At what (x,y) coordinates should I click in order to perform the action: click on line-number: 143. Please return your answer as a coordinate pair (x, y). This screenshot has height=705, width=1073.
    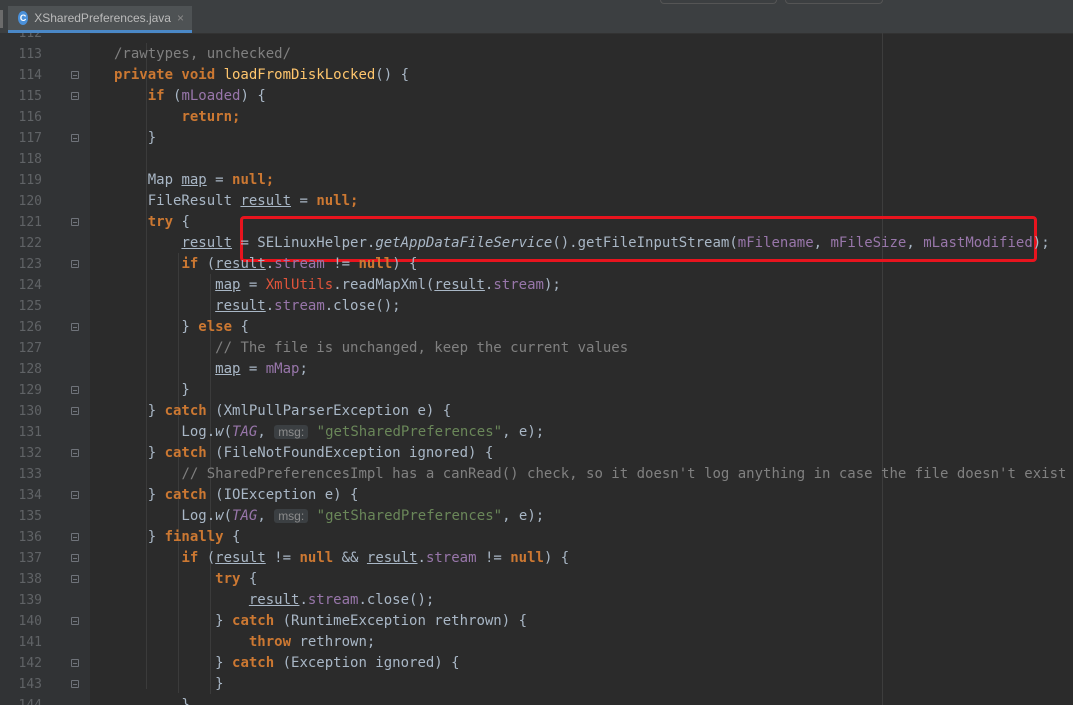
    Looking at the image, I should click on (30, 684).